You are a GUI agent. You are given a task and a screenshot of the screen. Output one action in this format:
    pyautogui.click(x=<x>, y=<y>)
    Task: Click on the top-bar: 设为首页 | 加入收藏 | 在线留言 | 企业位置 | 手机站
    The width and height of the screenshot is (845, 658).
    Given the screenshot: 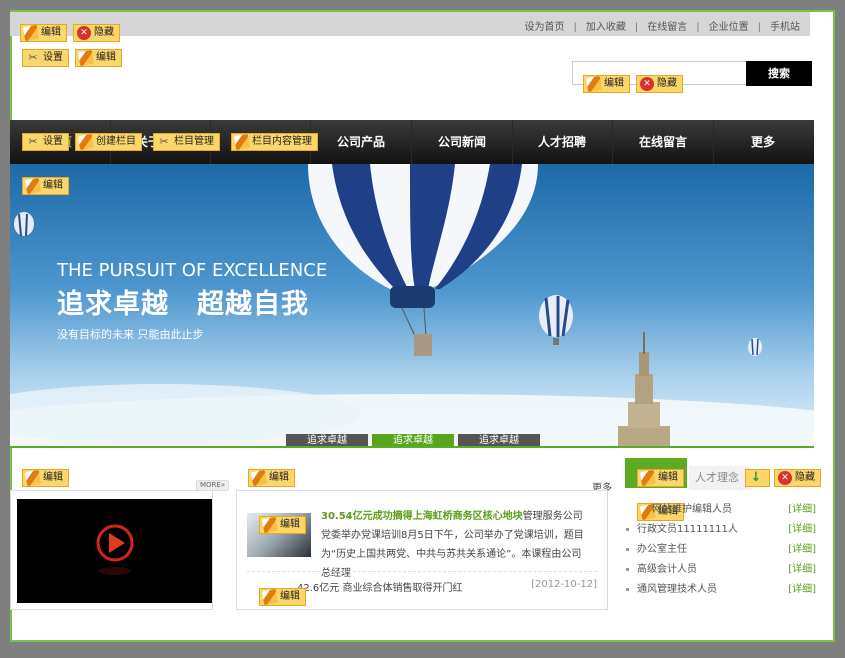 What is the action you would take?
    pyautogui.click(x=410, y=24)
    